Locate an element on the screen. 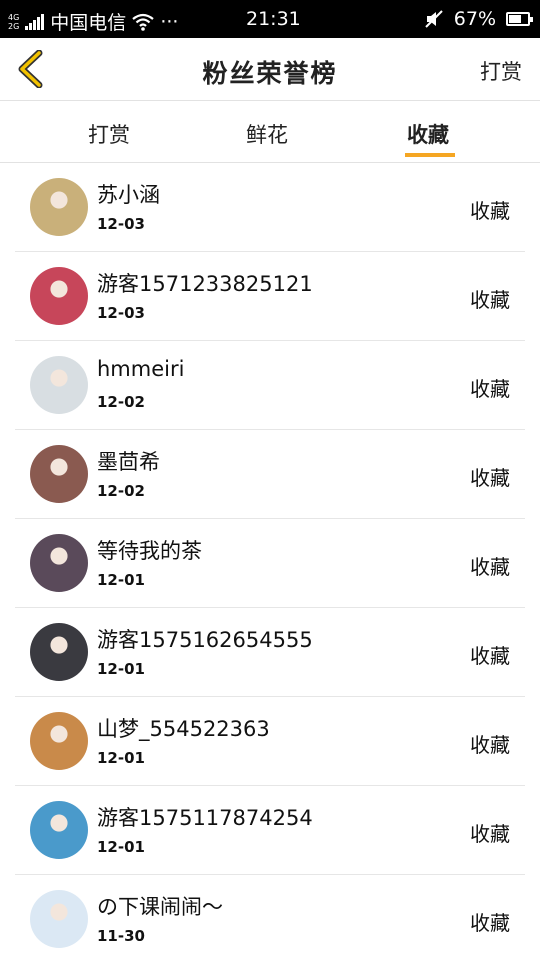  fan-name: 山梦_554522363 is located at coordinates (183, 729).